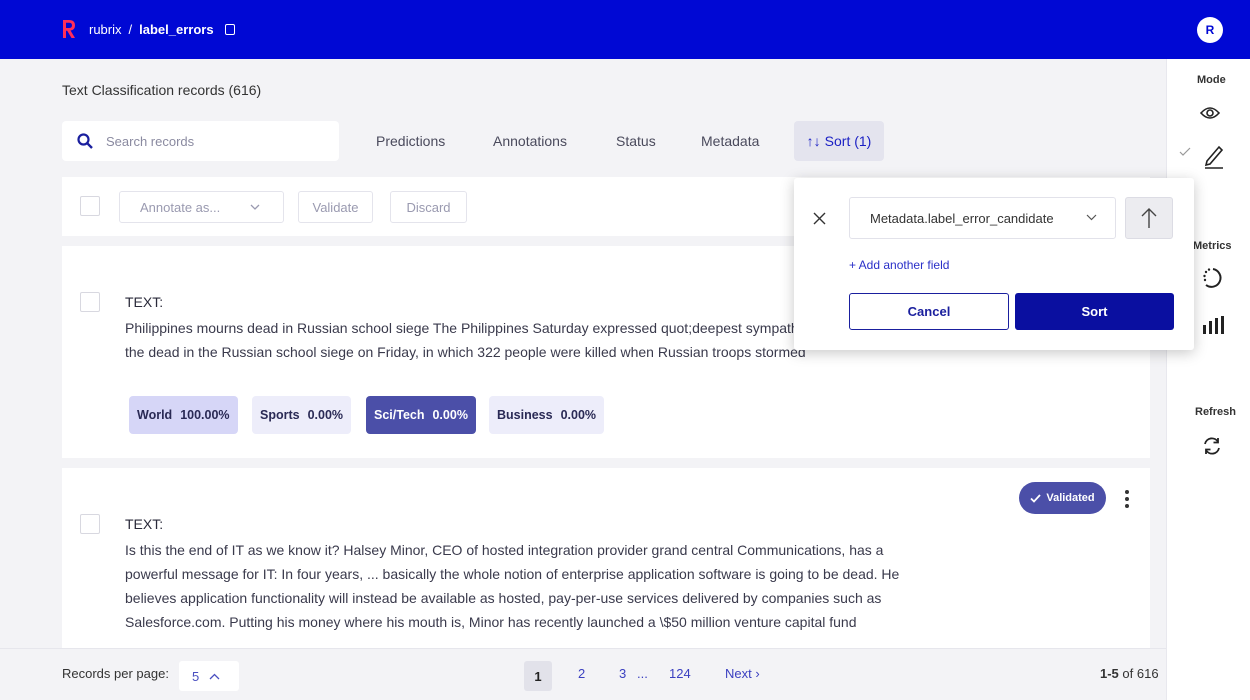 The width and height of the screenshot is (1250, 700). I want to click on search-input, so click(206, 141).